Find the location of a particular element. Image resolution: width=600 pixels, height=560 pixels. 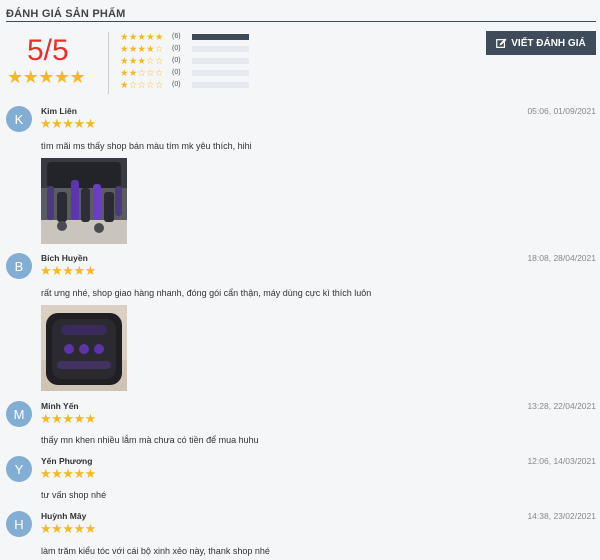

breakdown-stars: ★★★★★ is located at coordinates (142, 37).